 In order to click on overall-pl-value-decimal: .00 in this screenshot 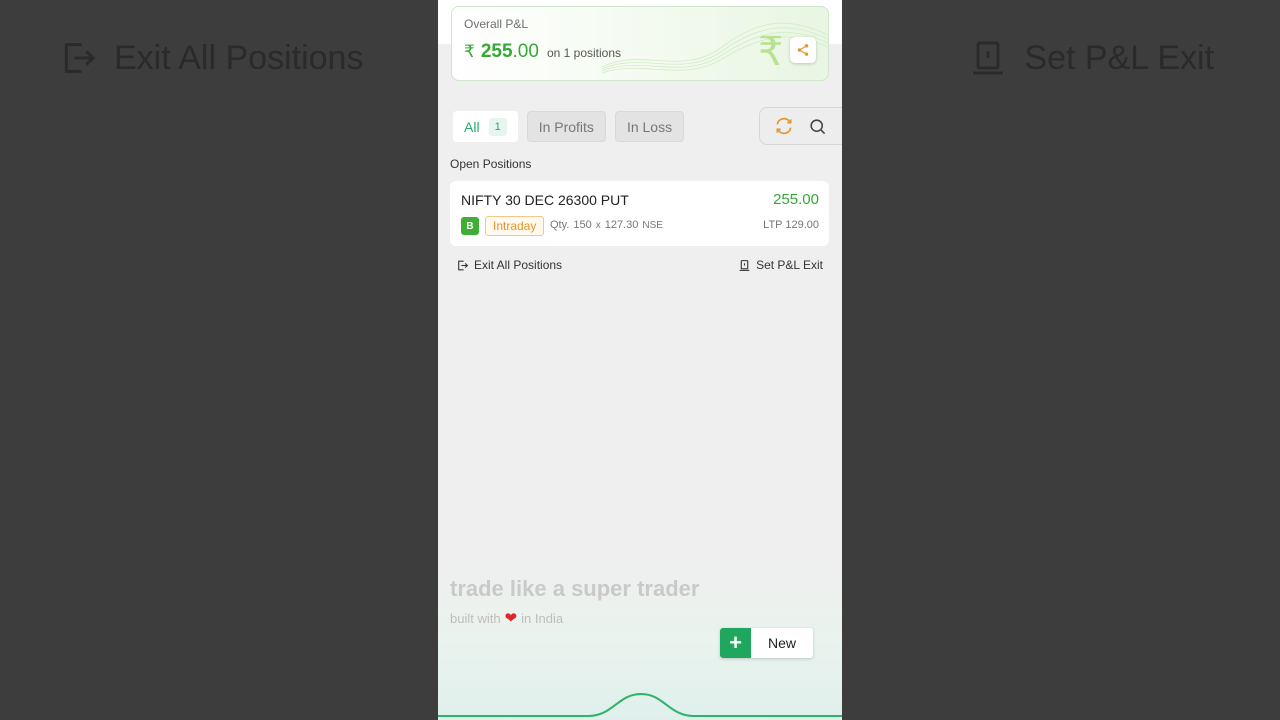, I will do `click(525, 51)`.